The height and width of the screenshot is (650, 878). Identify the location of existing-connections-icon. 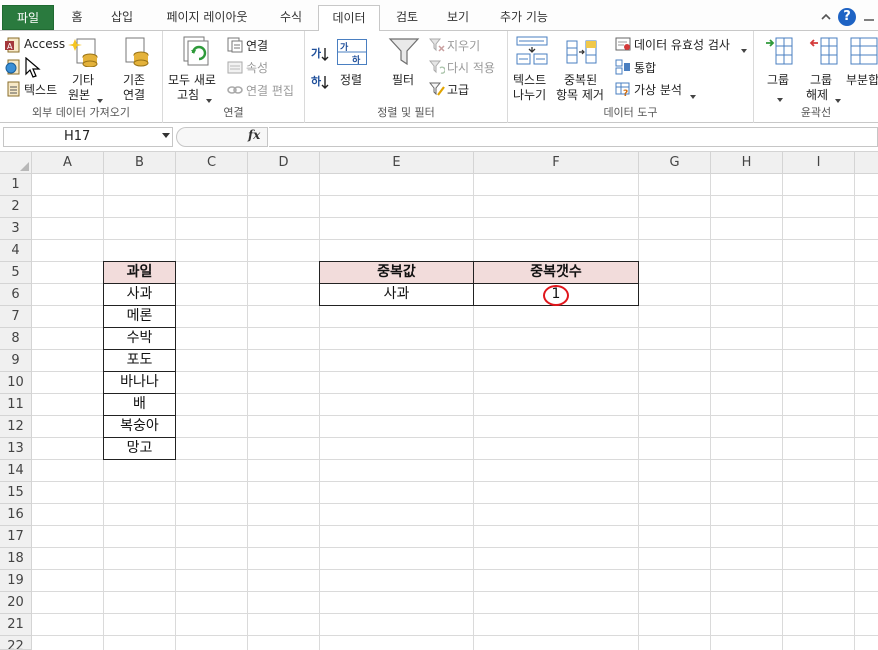
(136, 52).